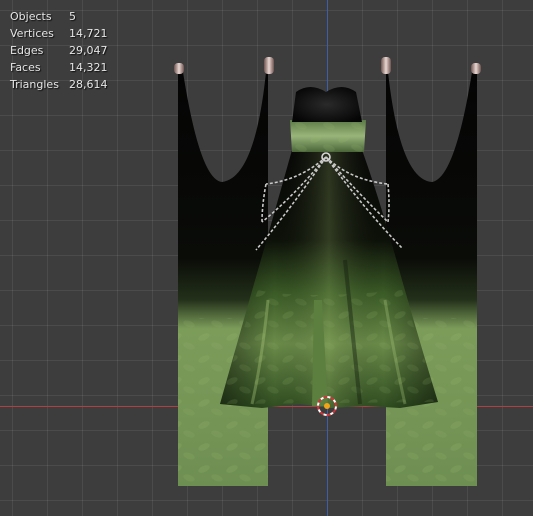 The width and height of the screenshot is (533, 516). What do you see at coordinates (88, 50) in the screenshot?
I see `stat-value: 29,047` at bounding box center [88, 50].